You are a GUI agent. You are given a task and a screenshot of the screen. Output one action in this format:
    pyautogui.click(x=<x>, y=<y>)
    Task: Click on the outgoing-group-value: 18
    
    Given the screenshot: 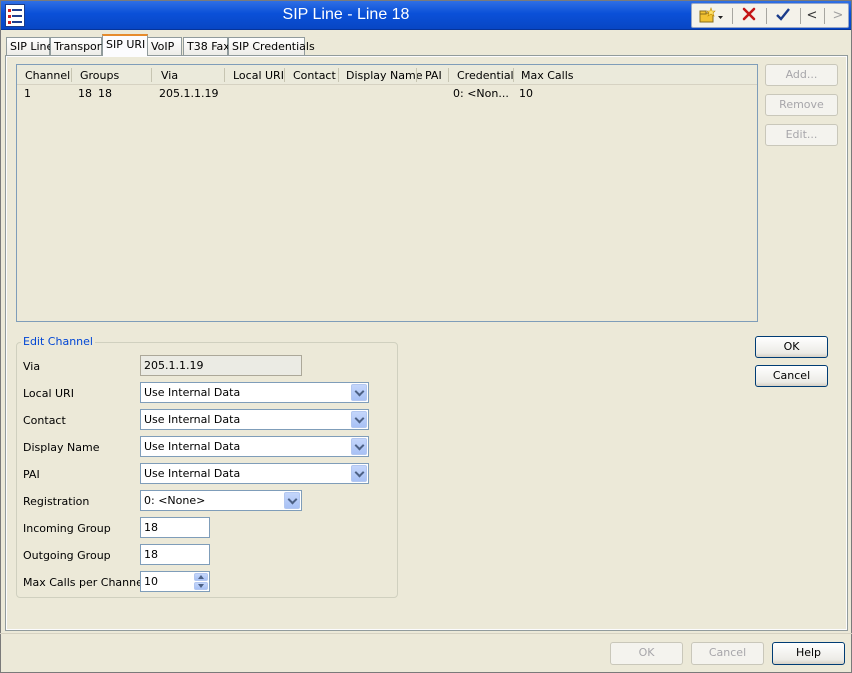 What is the action you would take?
    pyautogui.click(x=151, y=554)
    